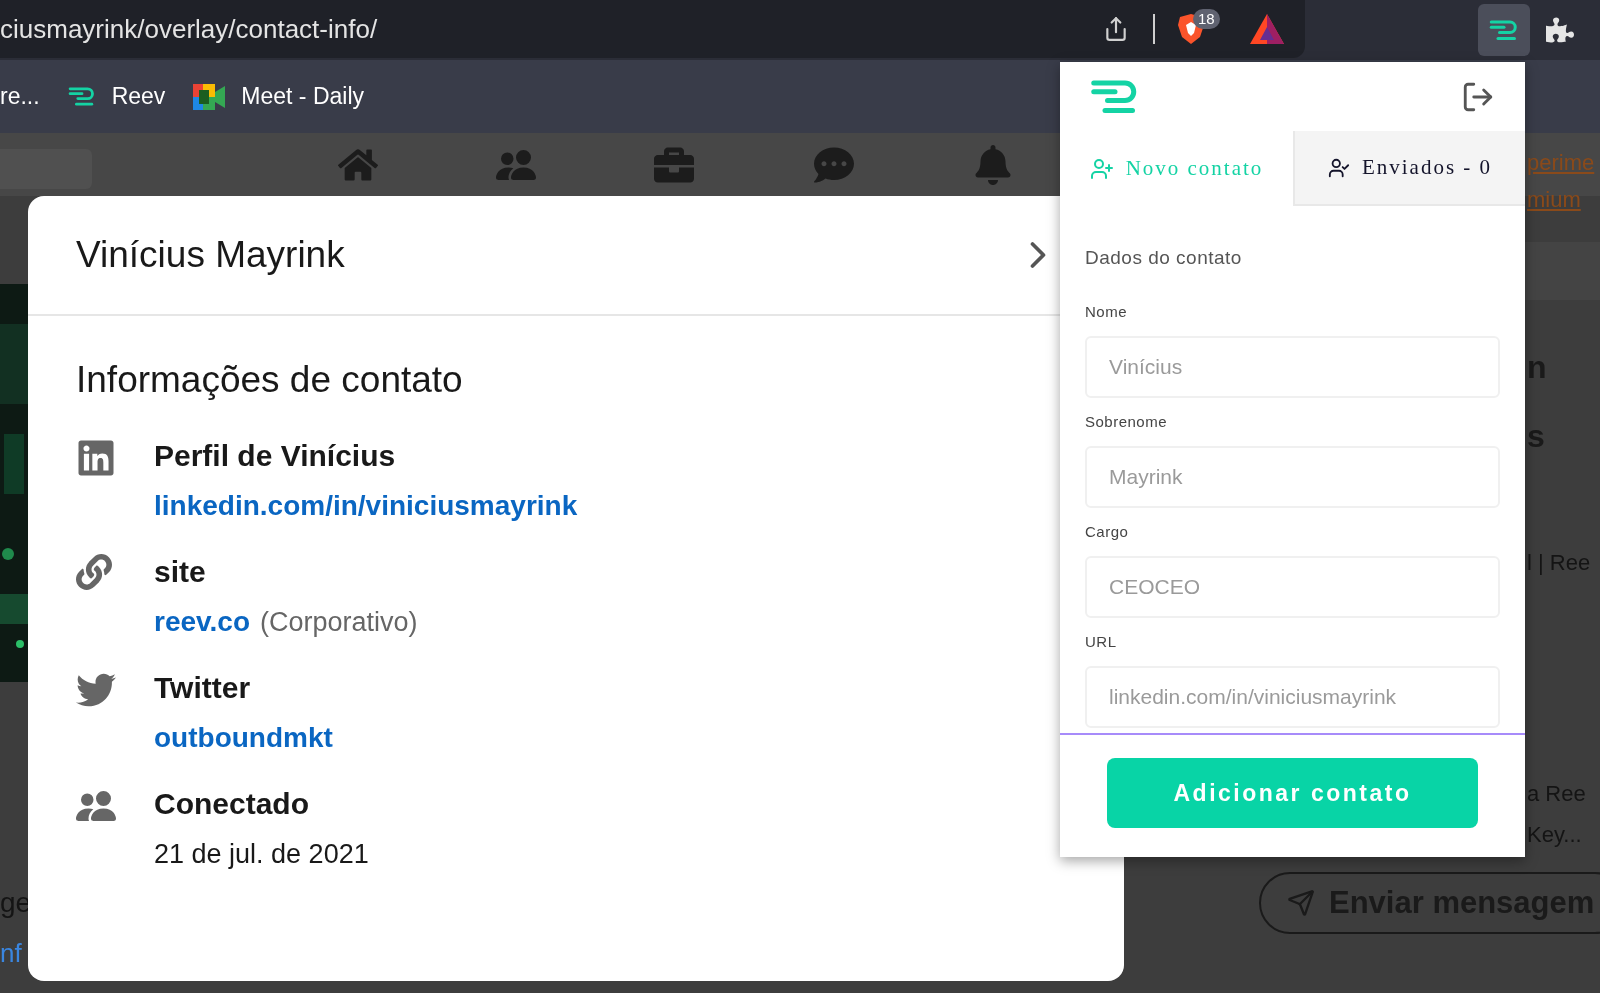 The image size is (1600, 993). What do you see at coordinates (1554, 199) in the screenshot?
I see `link: mium` at bounding box center [1554, 199].